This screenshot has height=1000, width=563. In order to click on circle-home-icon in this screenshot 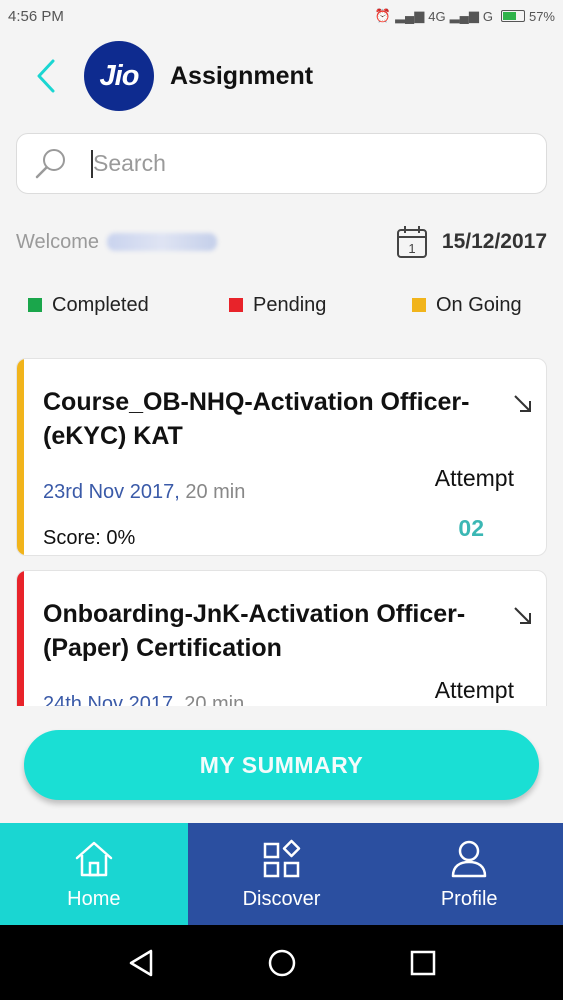, I will do `click(281, 962)`.